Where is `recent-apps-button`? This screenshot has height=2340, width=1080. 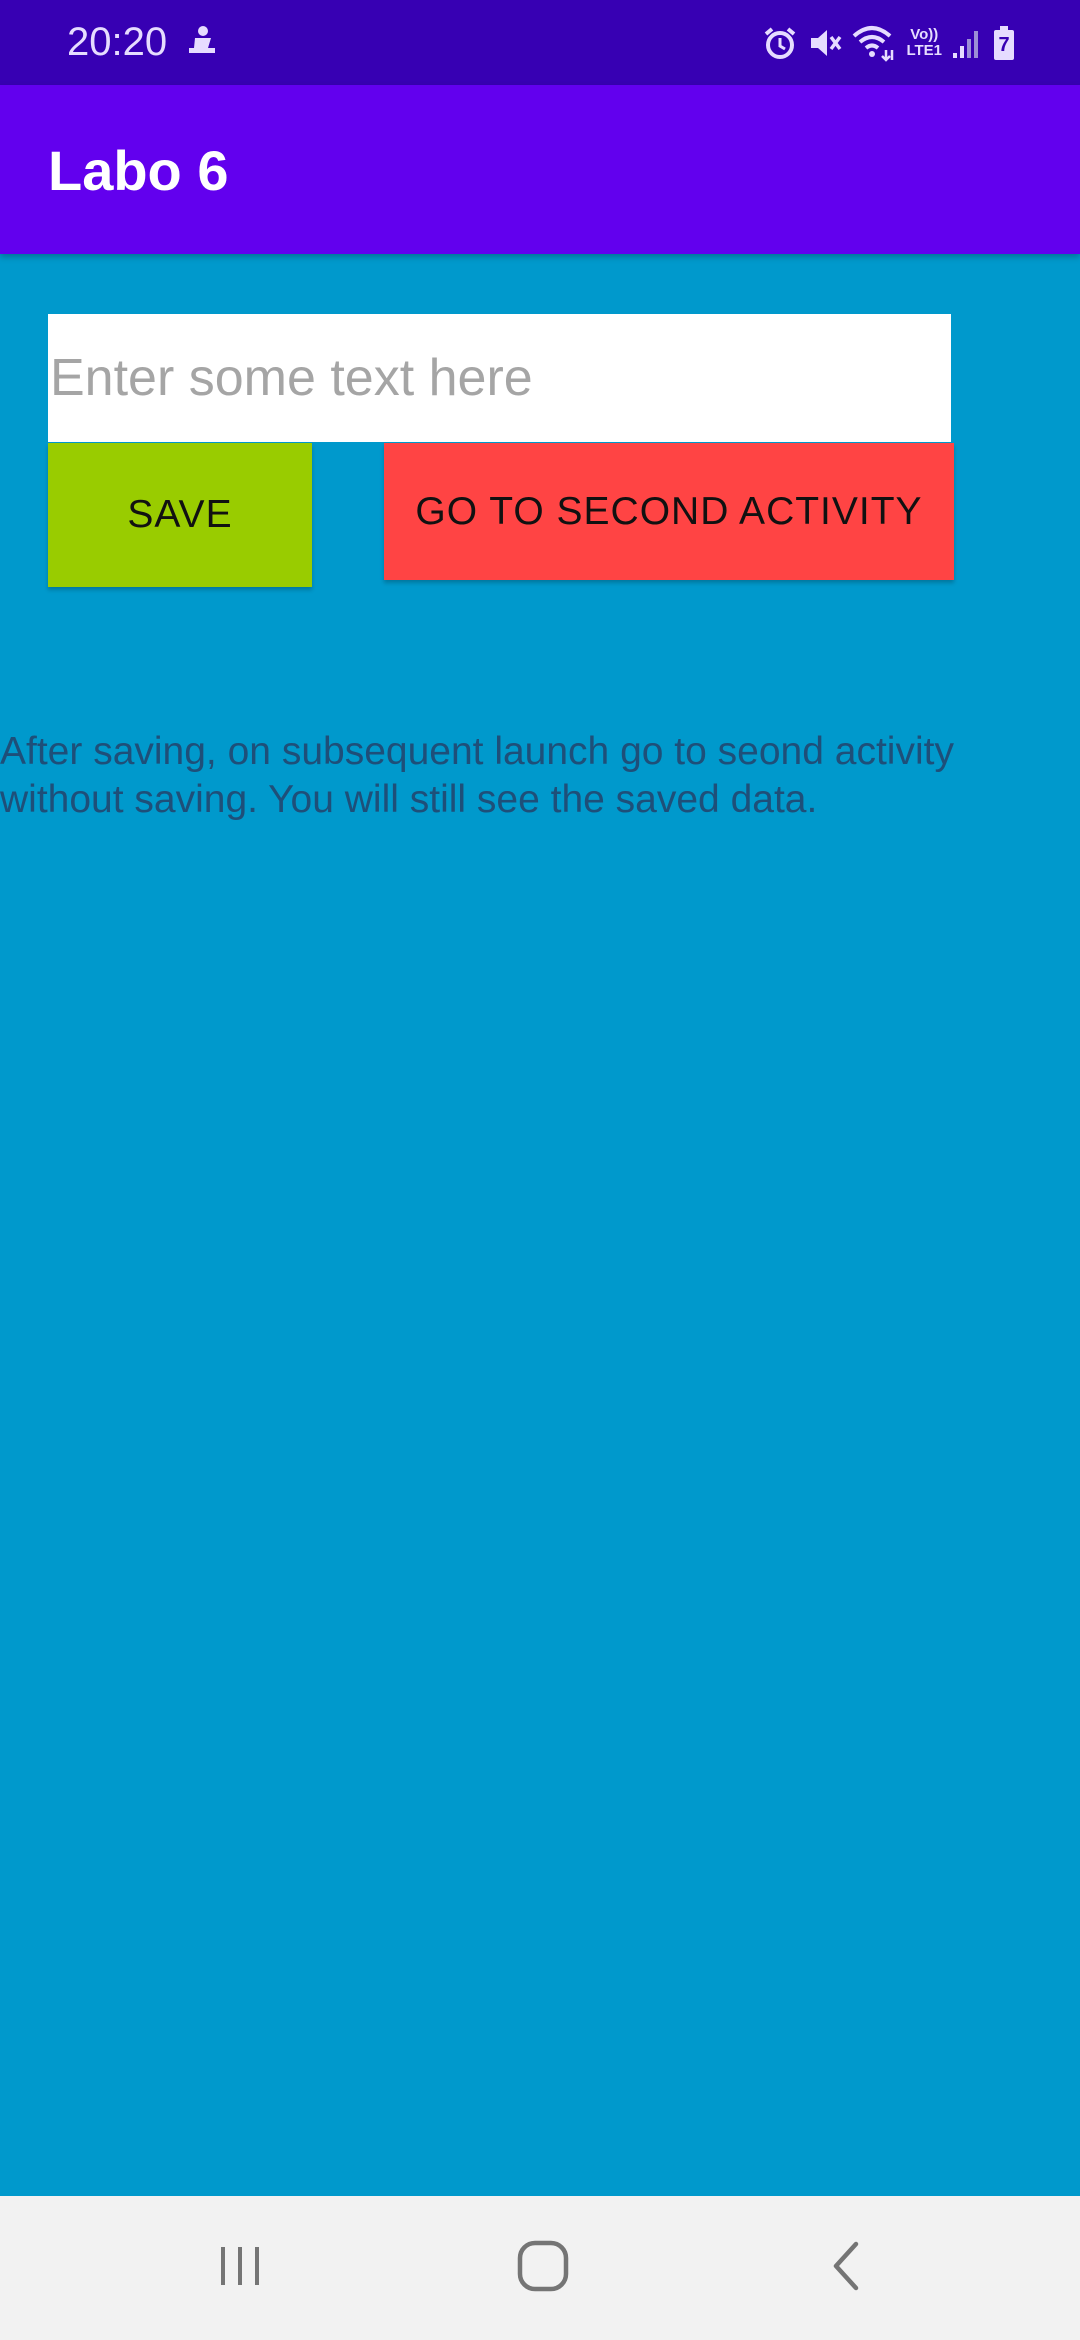
recent-apps-button is located at coordinates (240, 2268).